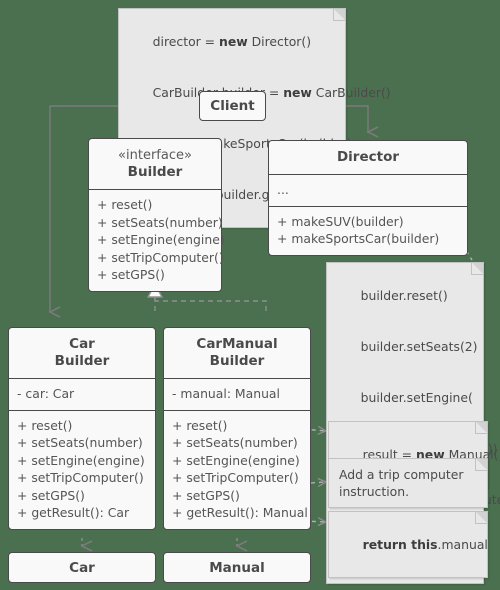 The height and width of the screenshot is (590, 500). What do you see at coordinates (155, 155) in the screenshot?
I see `stereotype-interface: «interface»` at bounding box center [155, 155].